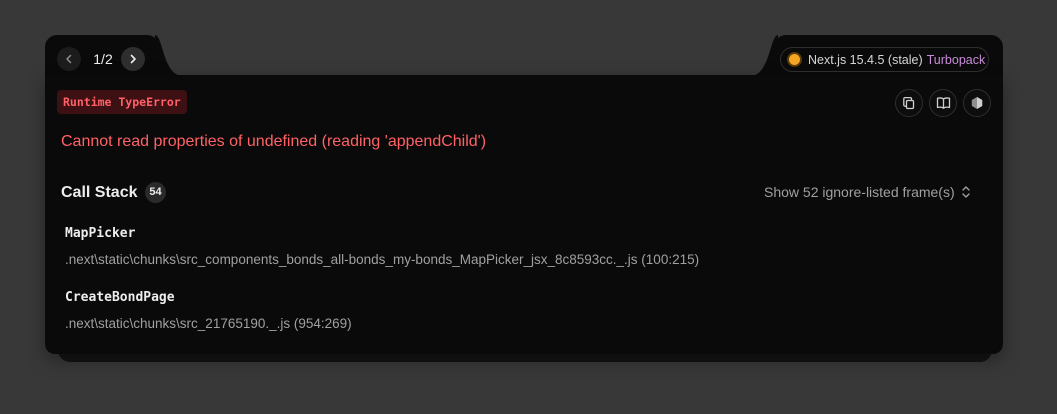 The image size is (1057, 414). I want to click on previous-error-button, so click(69, 59).